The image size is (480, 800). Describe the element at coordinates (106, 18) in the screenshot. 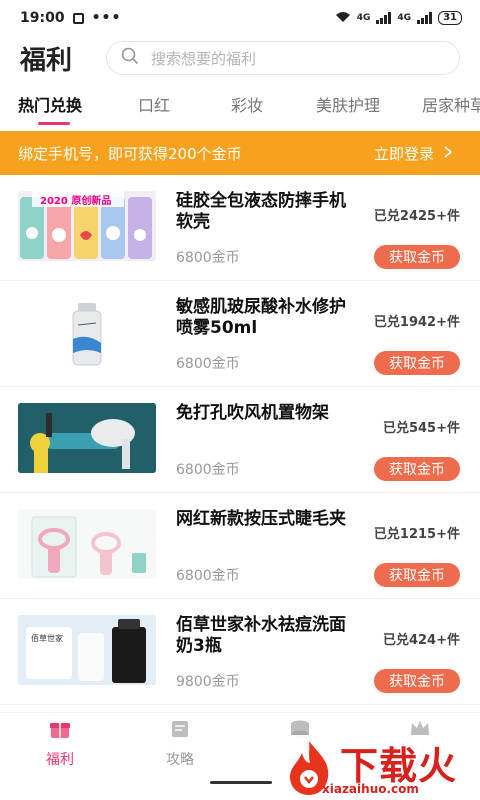

I see `more-dots-icon: •••` at that location.